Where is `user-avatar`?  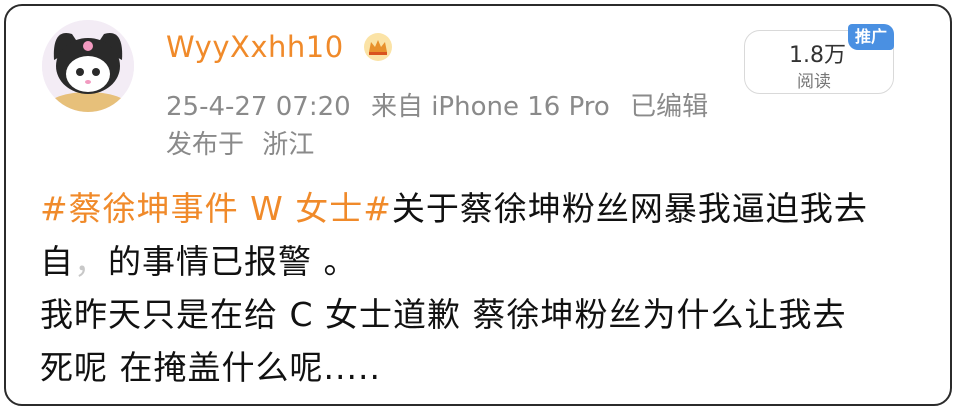
user-avatar is located at coordinates (88, 66).